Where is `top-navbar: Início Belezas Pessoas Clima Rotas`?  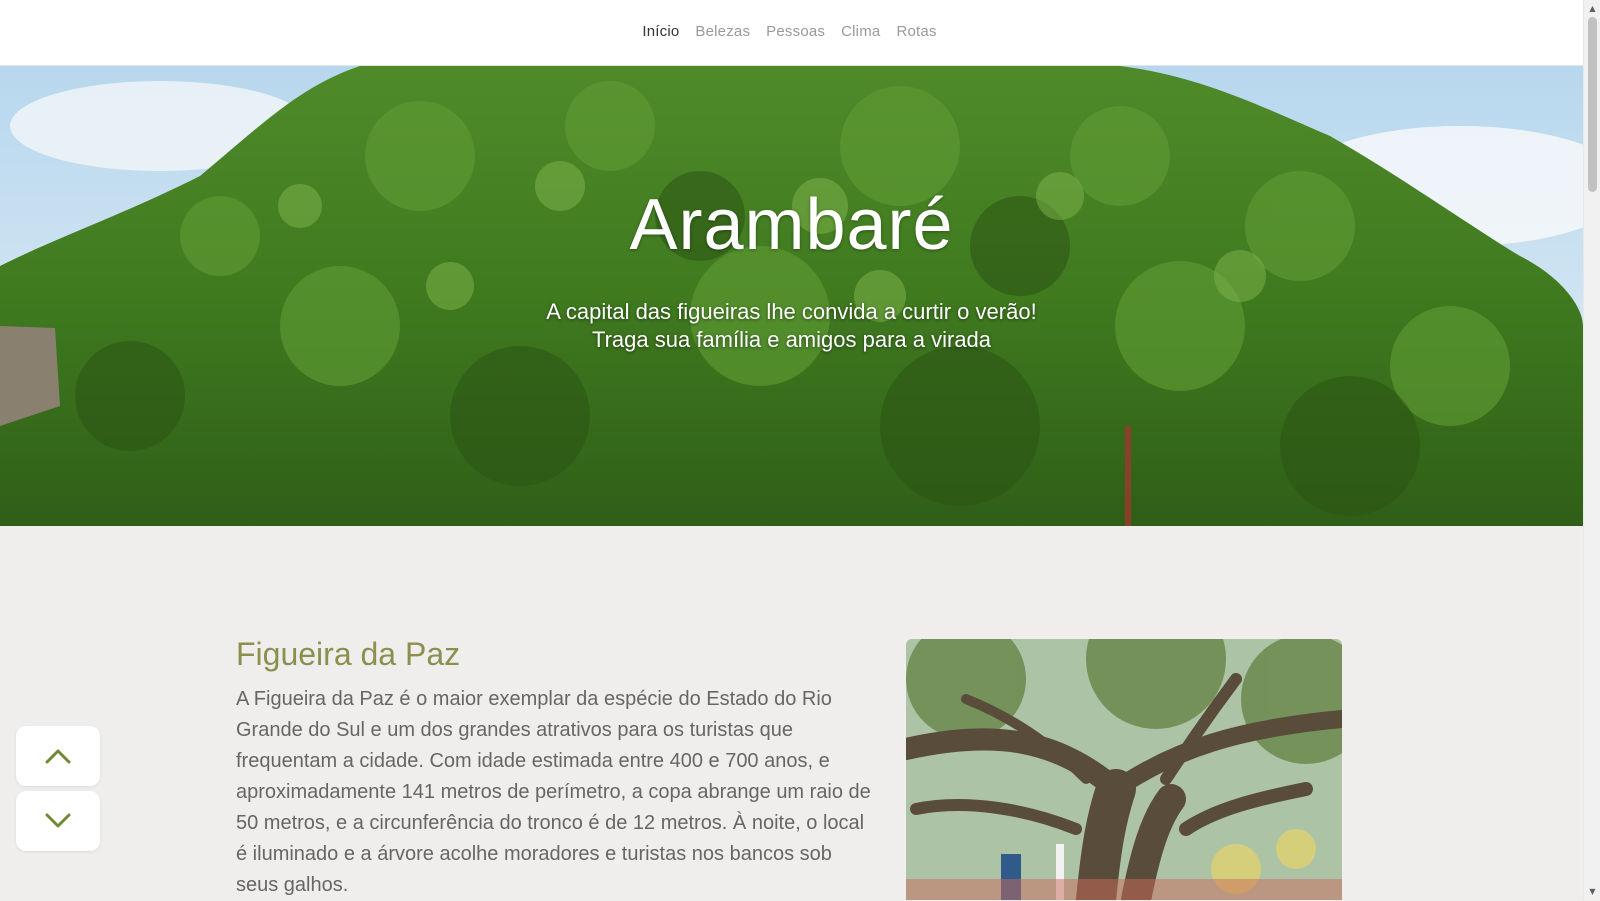
top-navbar: Início Belezas Pessoas Clima Rotas is located at coordinates (791, 33).